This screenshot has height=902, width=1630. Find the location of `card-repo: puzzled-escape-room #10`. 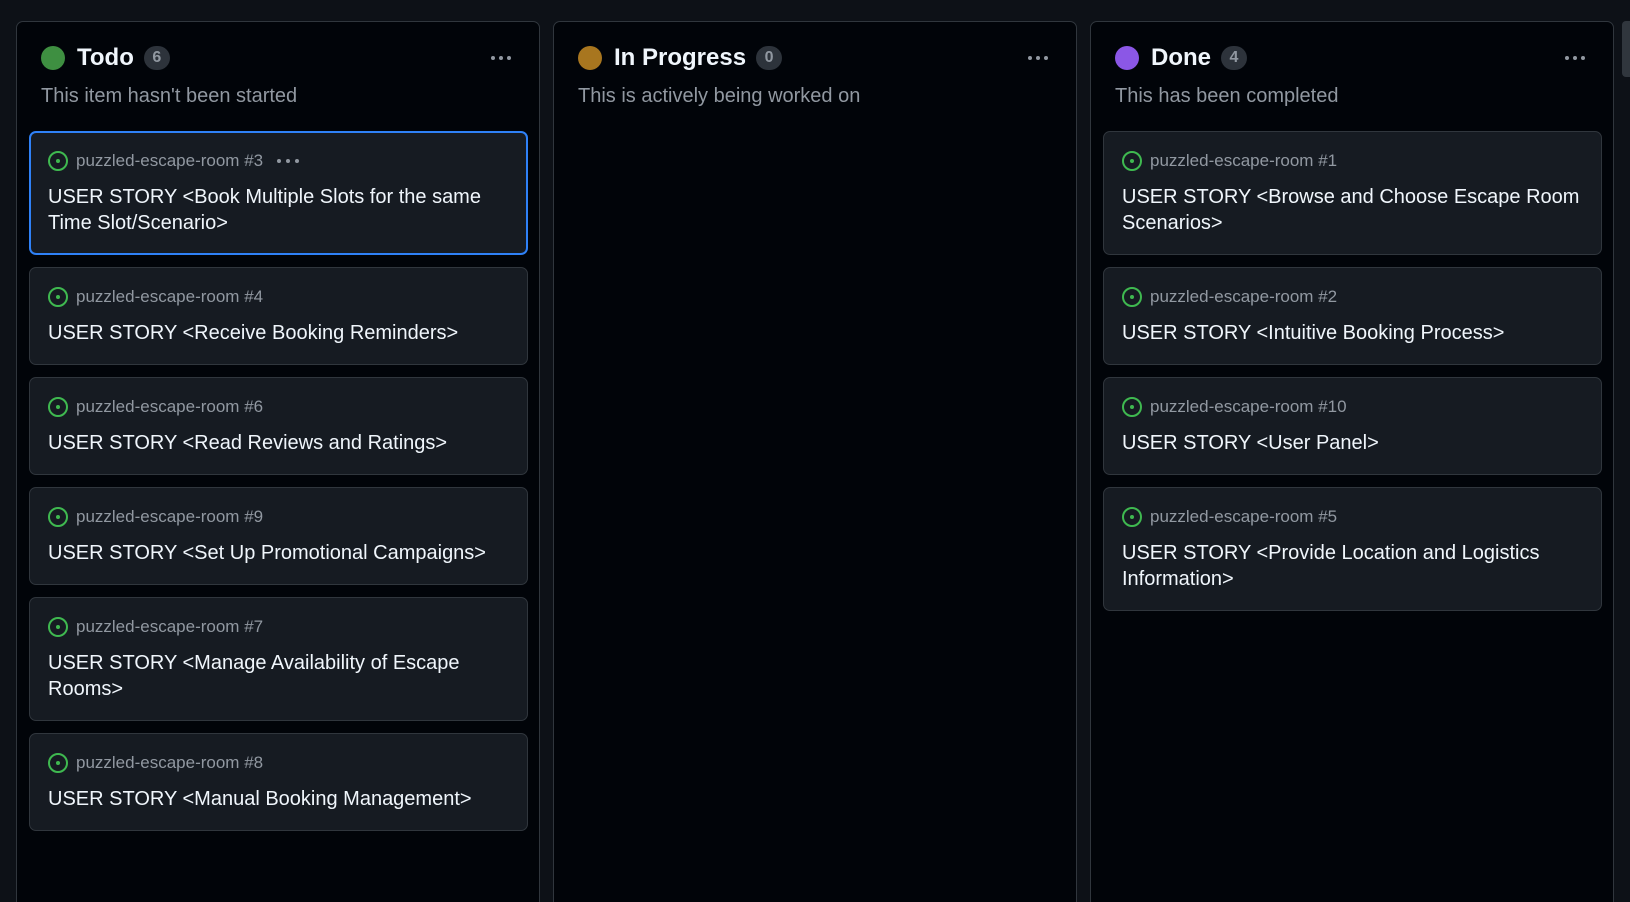

card-repo: puzzled-escape-room #10 is located at coordinates (1248, 407).